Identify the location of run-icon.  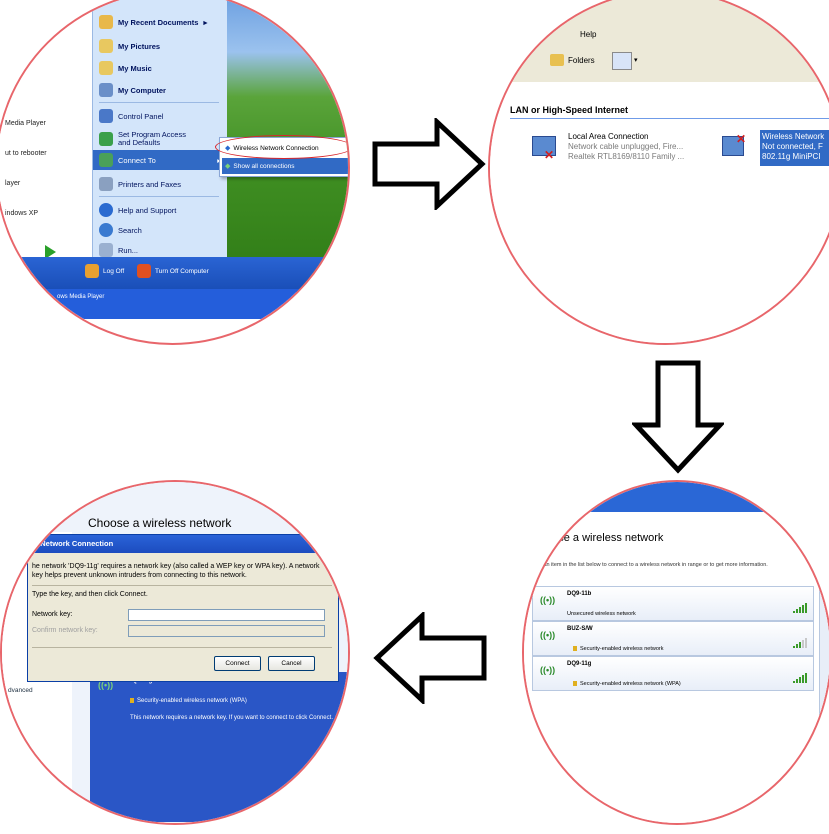
(106, 250).